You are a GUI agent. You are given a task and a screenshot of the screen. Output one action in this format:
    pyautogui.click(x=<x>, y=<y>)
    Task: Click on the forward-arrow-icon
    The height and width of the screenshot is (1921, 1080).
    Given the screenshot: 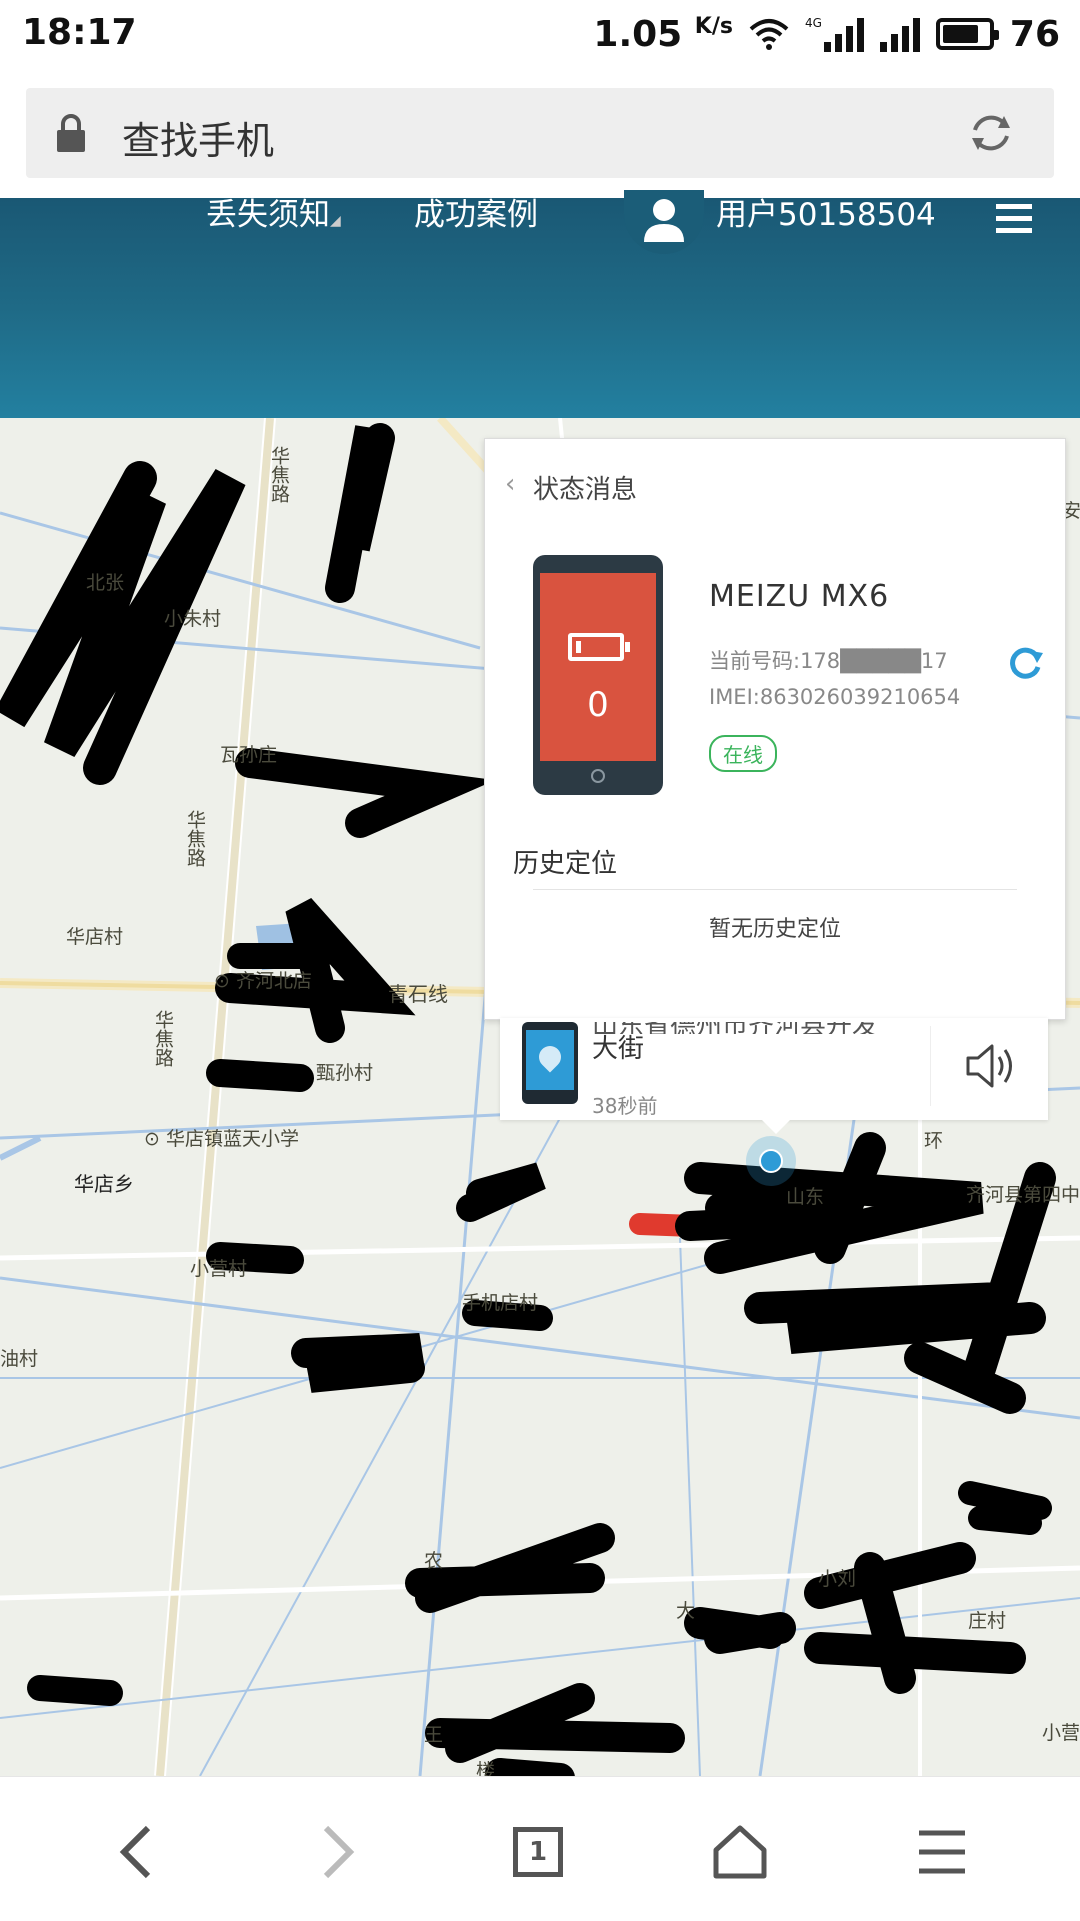 What is the action you would take?
    pyautogui.click(x=338, y=1852)
    